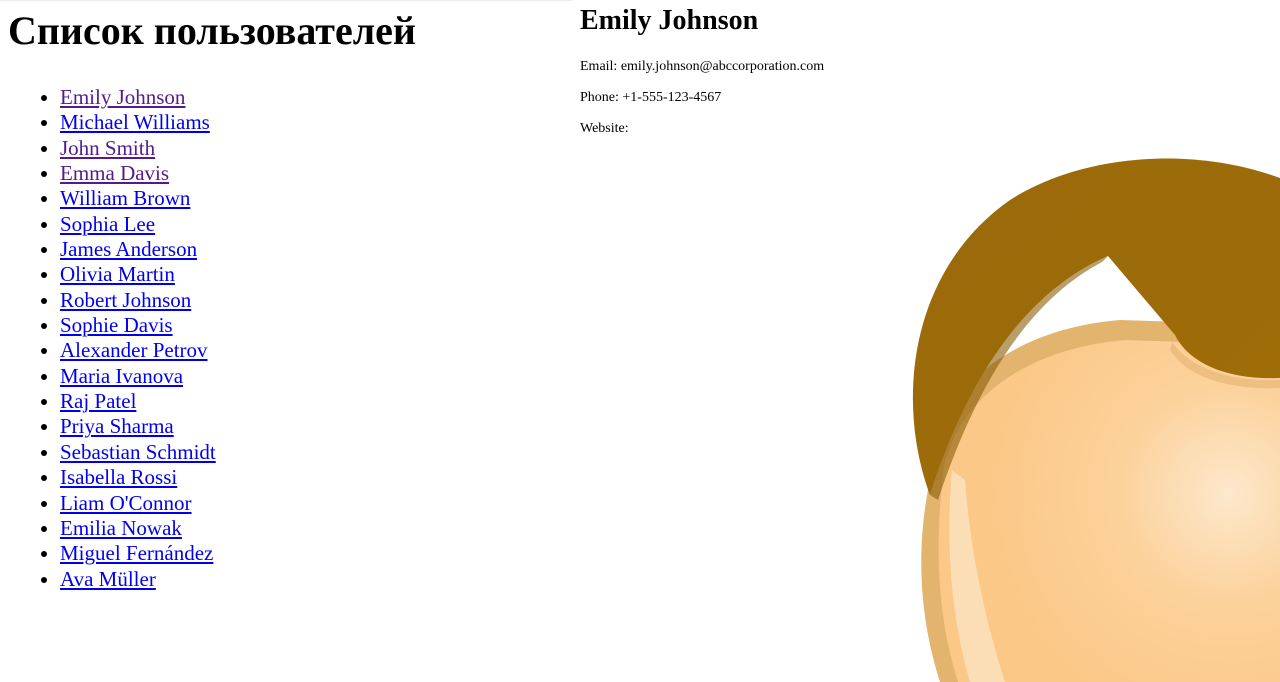 Image resolution: width=1280 pixels, height=682 pixels. What do you see at coordinates (125, 198) in the screenshot?
I see `user-link: William Brown` at bounding box center [125, 198].